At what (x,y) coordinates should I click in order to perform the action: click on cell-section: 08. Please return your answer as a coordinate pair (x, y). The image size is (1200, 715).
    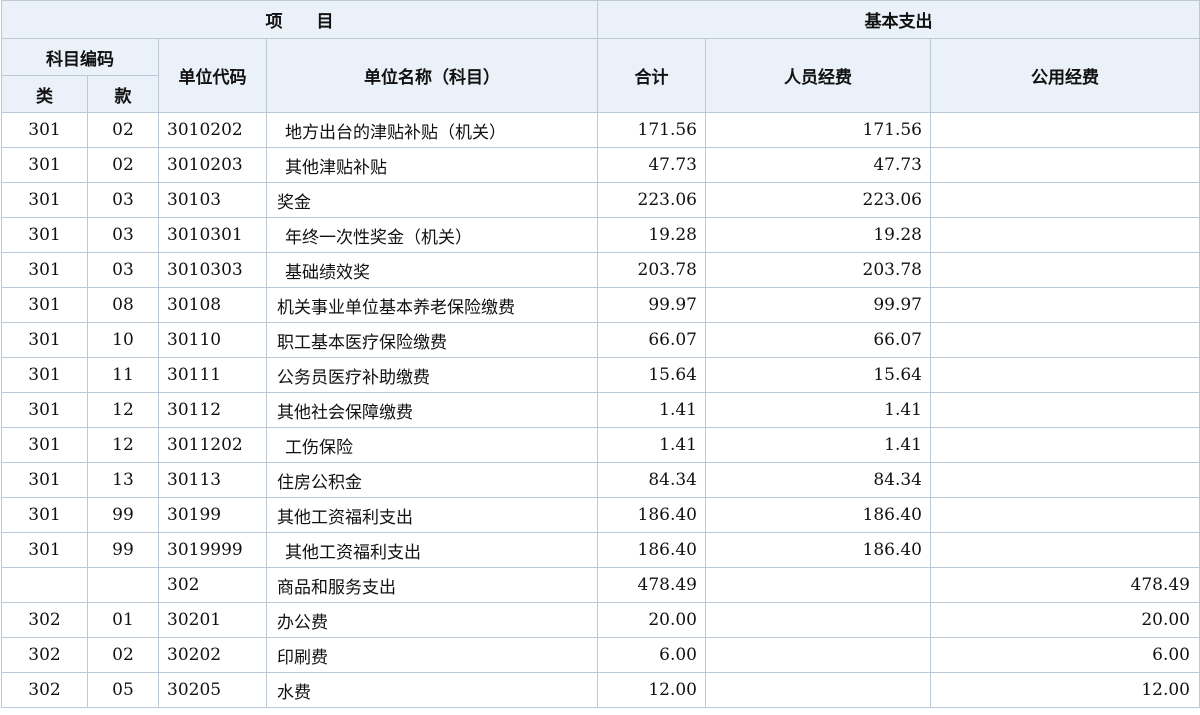
    Looking at the image, I should click on (123, 305).